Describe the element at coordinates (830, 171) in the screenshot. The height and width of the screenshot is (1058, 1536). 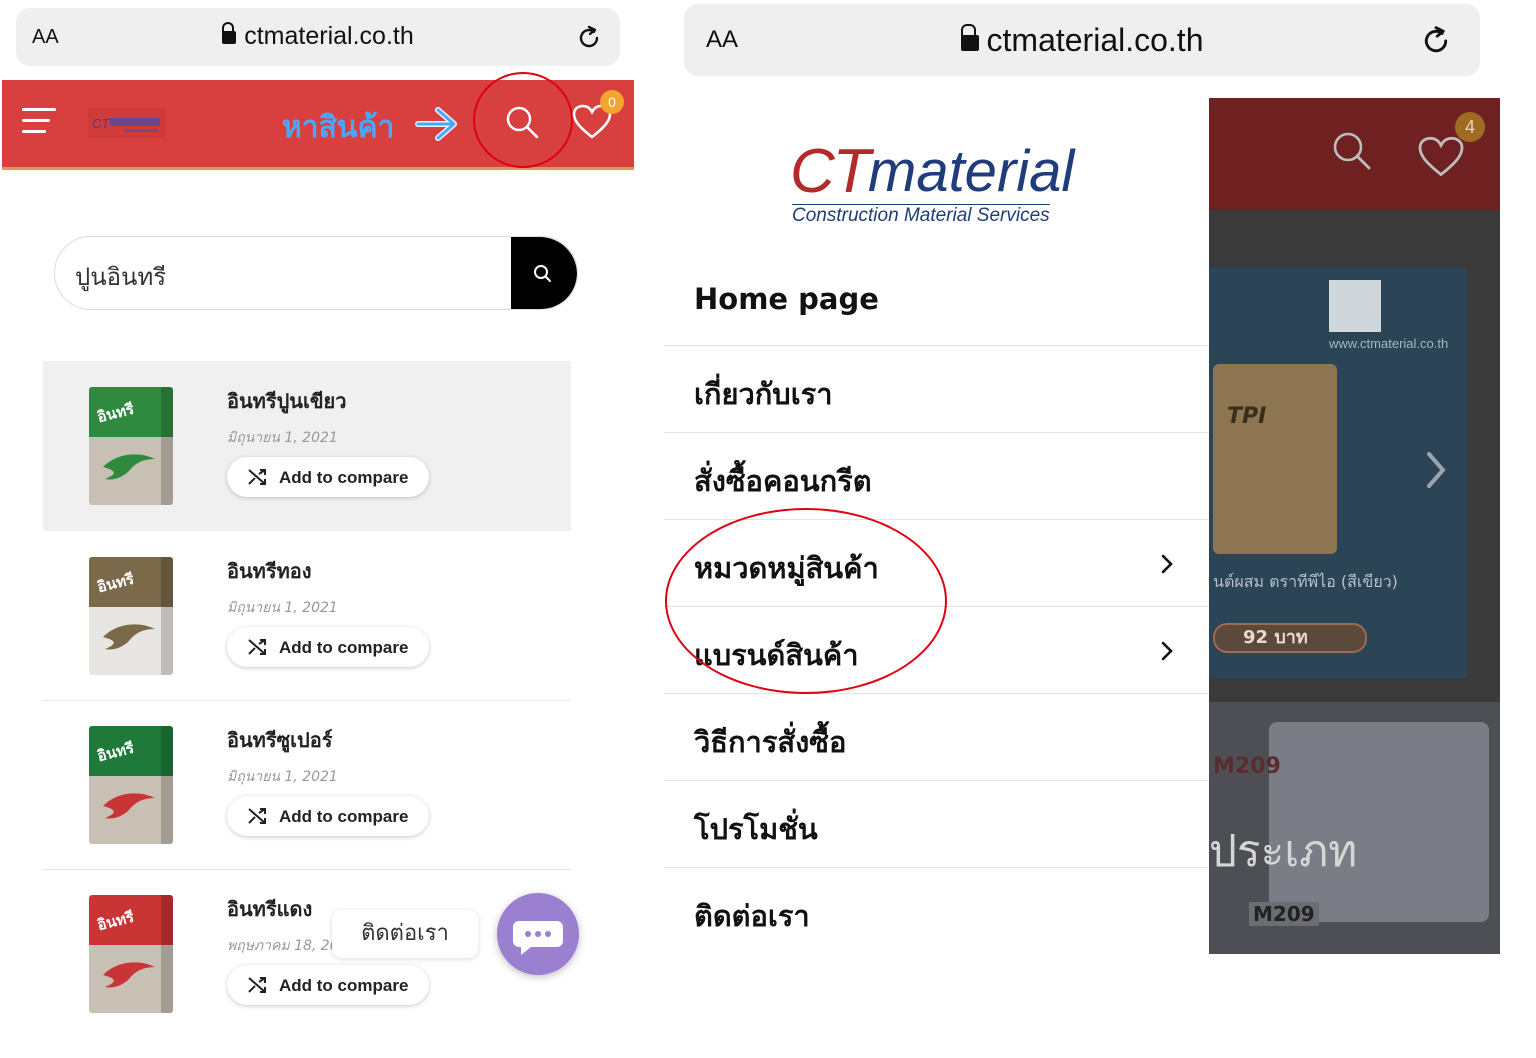
I see `logo-ct: CT` at that location.